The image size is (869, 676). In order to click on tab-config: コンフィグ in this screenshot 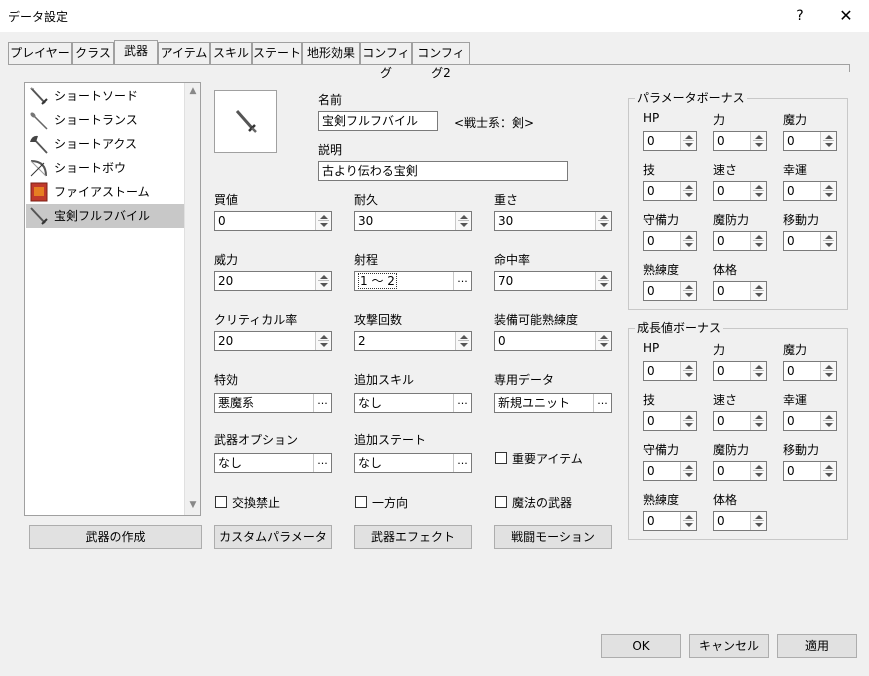, I will do `click(386, 61)`.